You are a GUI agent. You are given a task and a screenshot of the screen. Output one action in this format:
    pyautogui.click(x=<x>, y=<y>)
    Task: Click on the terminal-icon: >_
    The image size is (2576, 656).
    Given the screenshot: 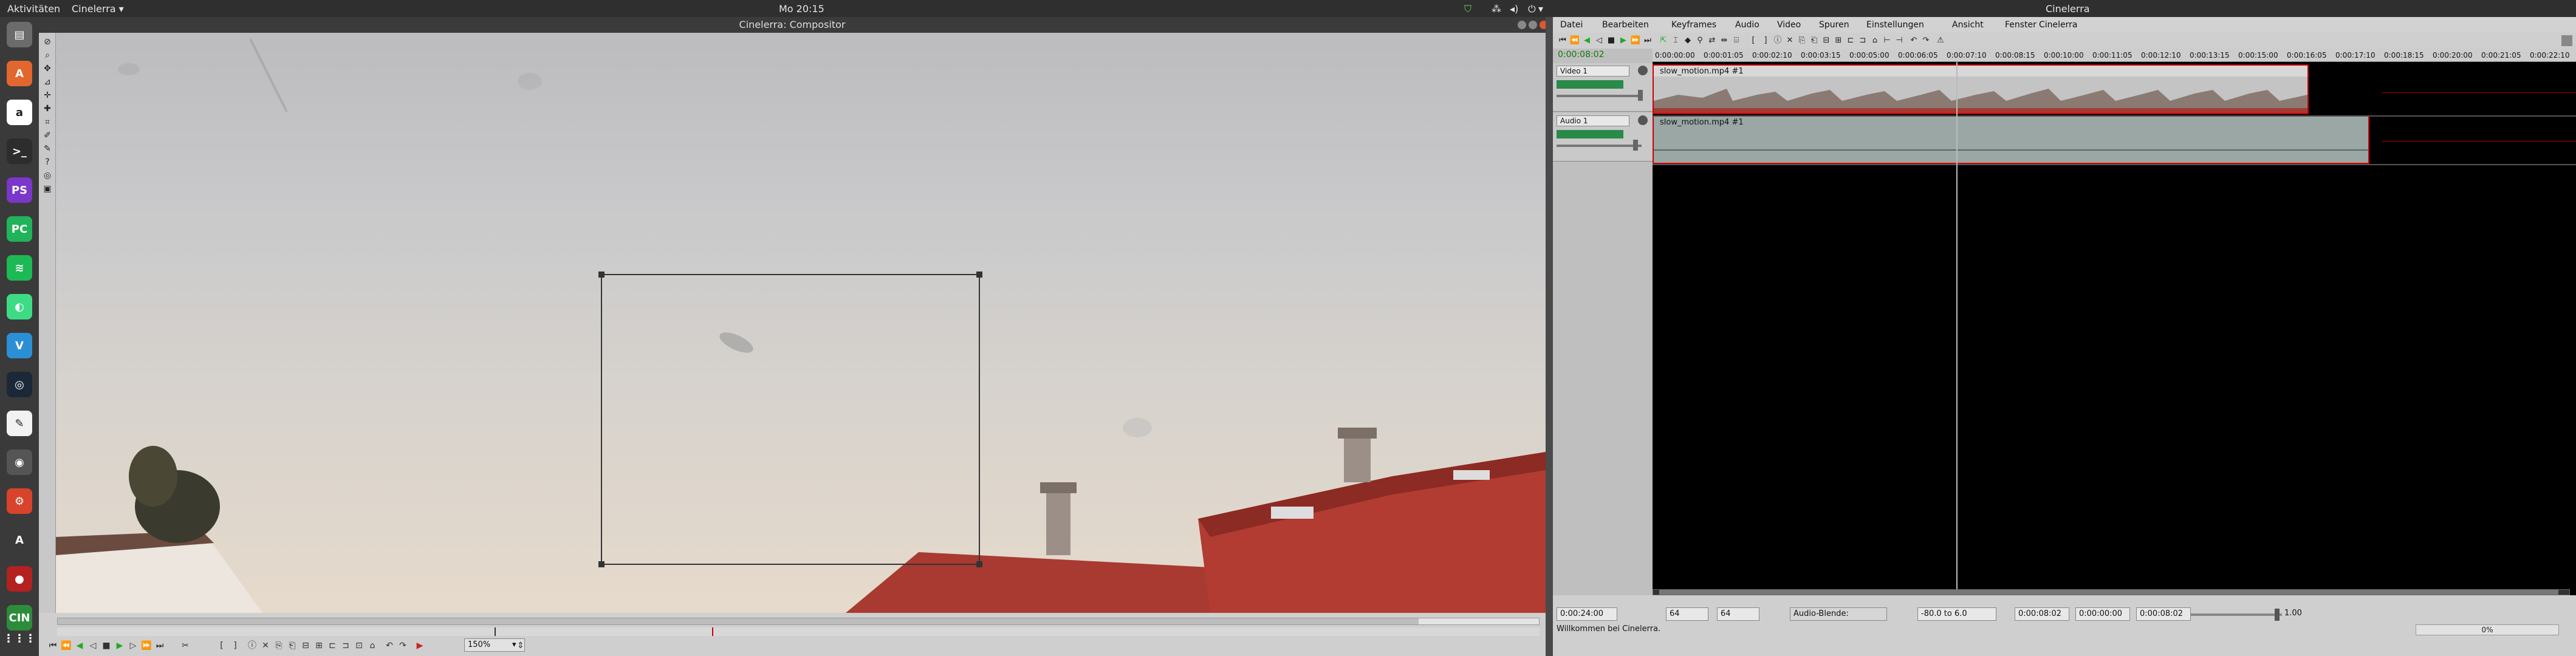 What is the action you would take?
    pyautogui.click(x=20, y=151)
    